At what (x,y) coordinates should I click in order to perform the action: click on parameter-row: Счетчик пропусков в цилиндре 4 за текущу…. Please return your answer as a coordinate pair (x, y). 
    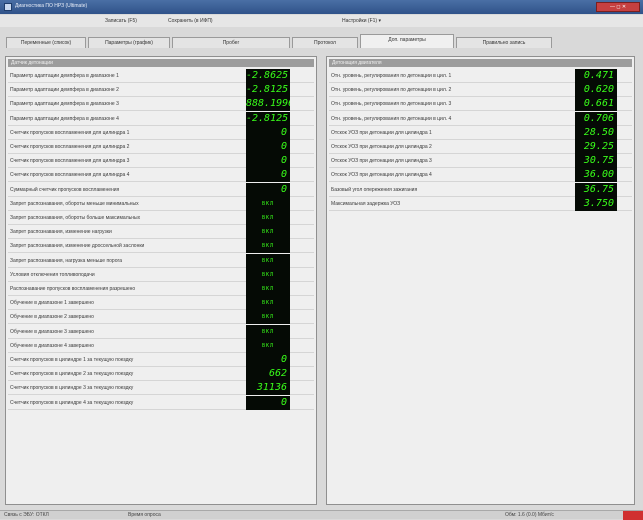
    Looking at the image, I should click on (161, 402).